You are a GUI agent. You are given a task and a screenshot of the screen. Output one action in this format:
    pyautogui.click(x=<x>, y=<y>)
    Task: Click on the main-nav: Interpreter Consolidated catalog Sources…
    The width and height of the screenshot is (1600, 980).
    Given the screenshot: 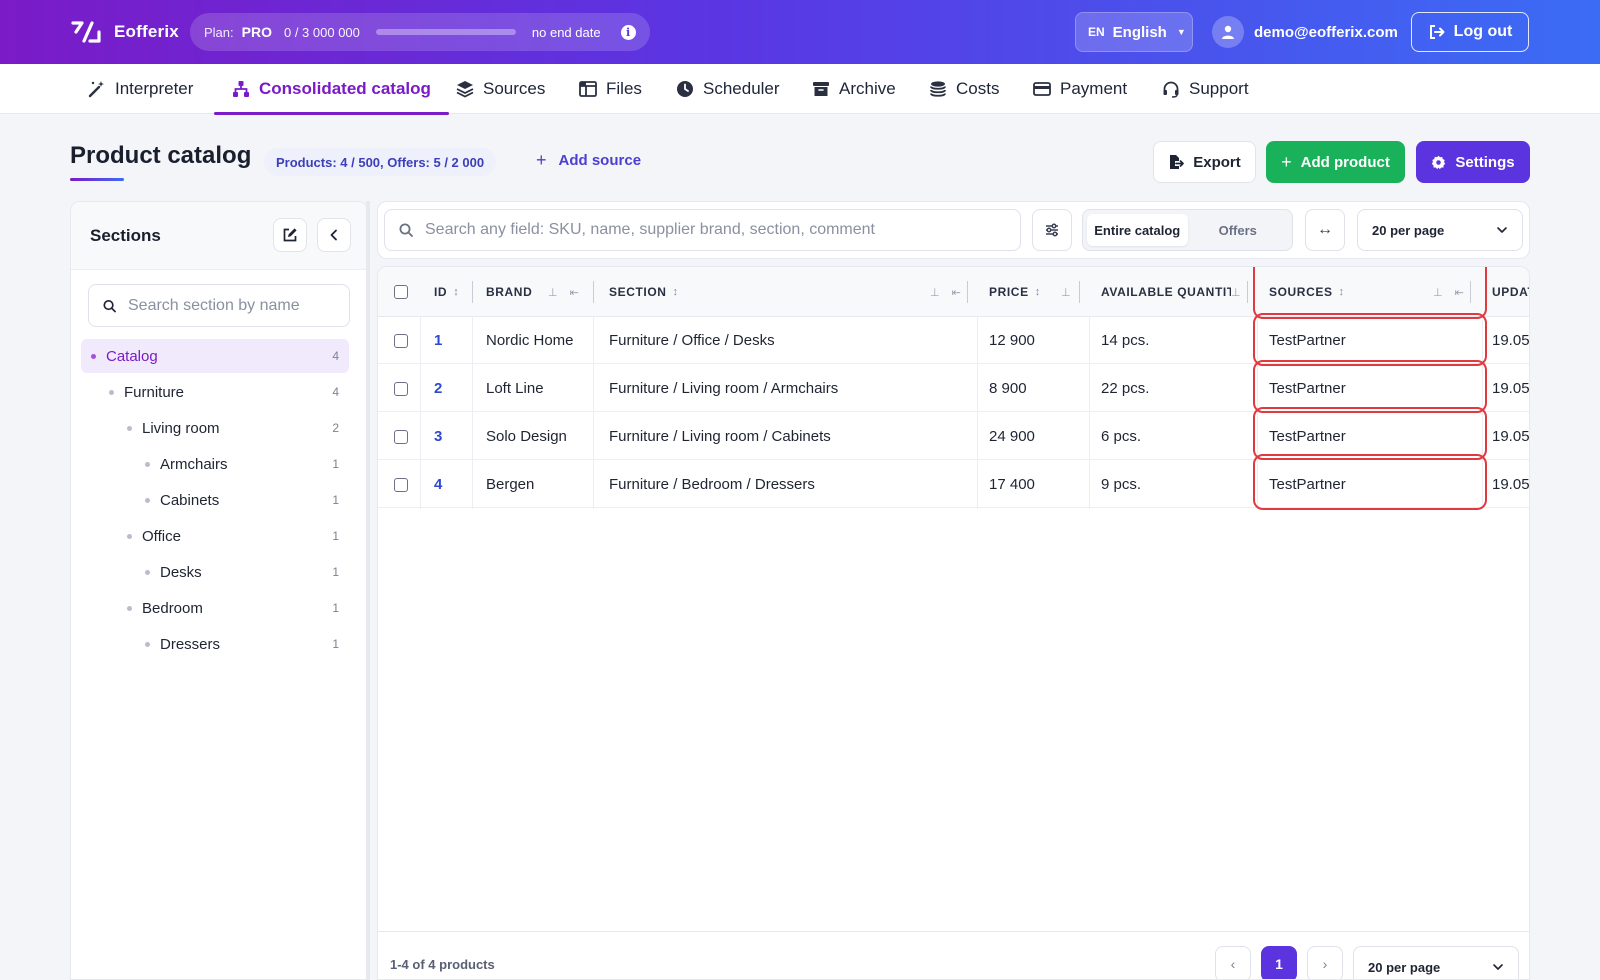 What is the action you would take?
    pyautogui.click(x=800, y=89)
    